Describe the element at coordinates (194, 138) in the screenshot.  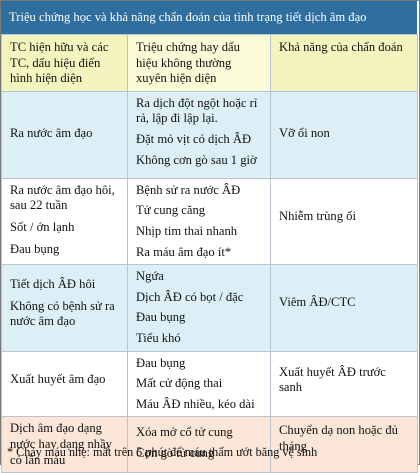
I see `symptom-item: Đặt mỏ vịt có dịch ÂĐ` at that location.